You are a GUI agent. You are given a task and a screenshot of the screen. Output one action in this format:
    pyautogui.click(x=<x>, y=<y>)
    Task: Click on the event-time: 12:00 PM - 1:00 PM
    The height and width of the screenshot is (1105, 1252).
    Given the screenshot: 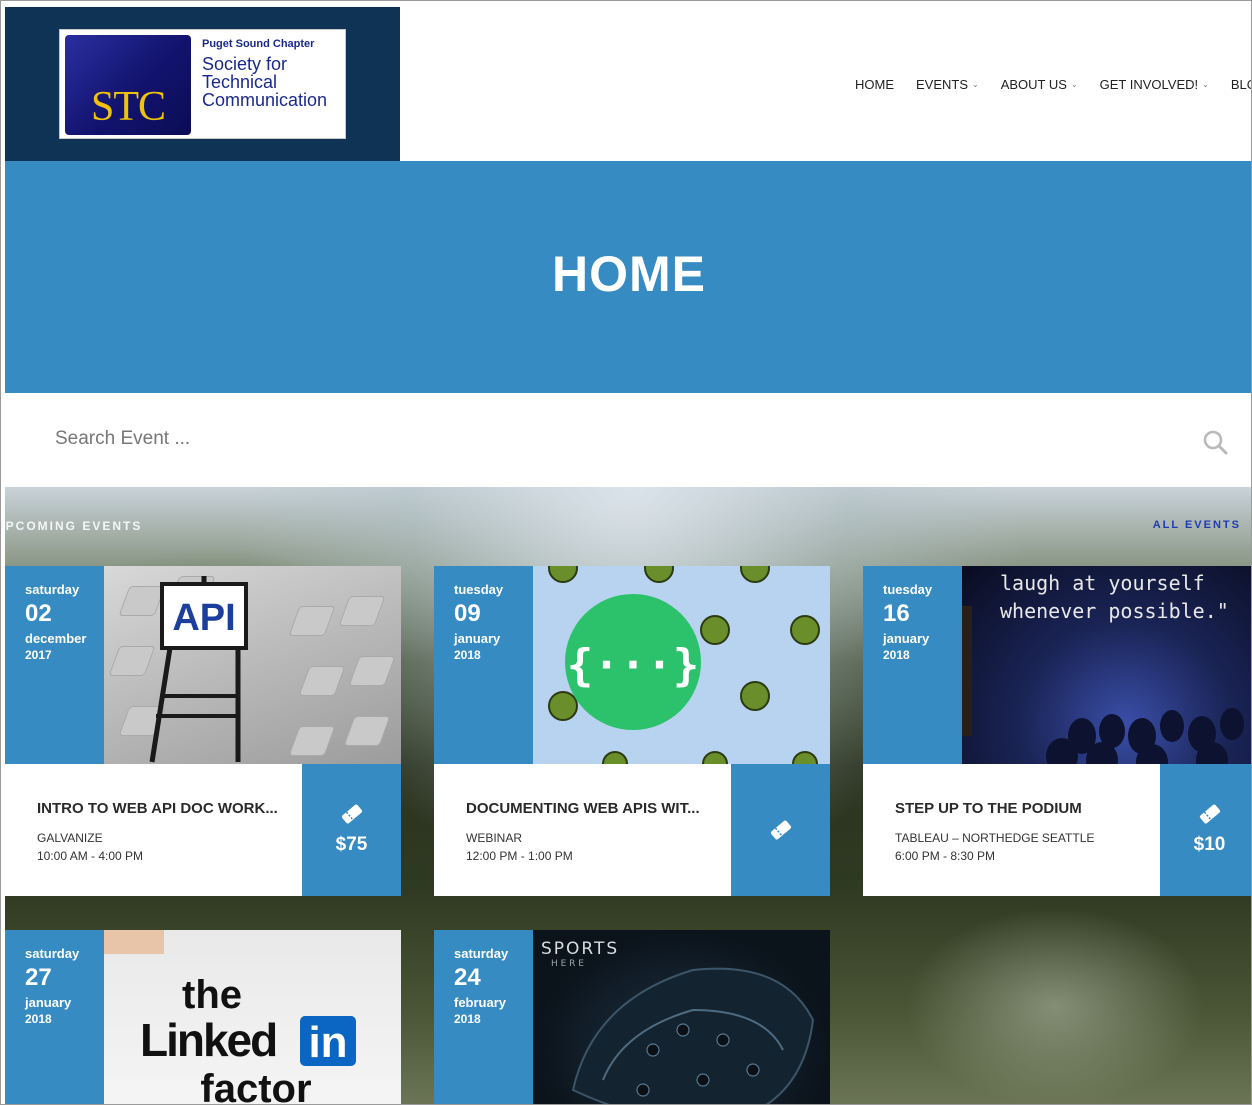 What is the action you would take?
    pyautogui.click(x=519, y=856)
    